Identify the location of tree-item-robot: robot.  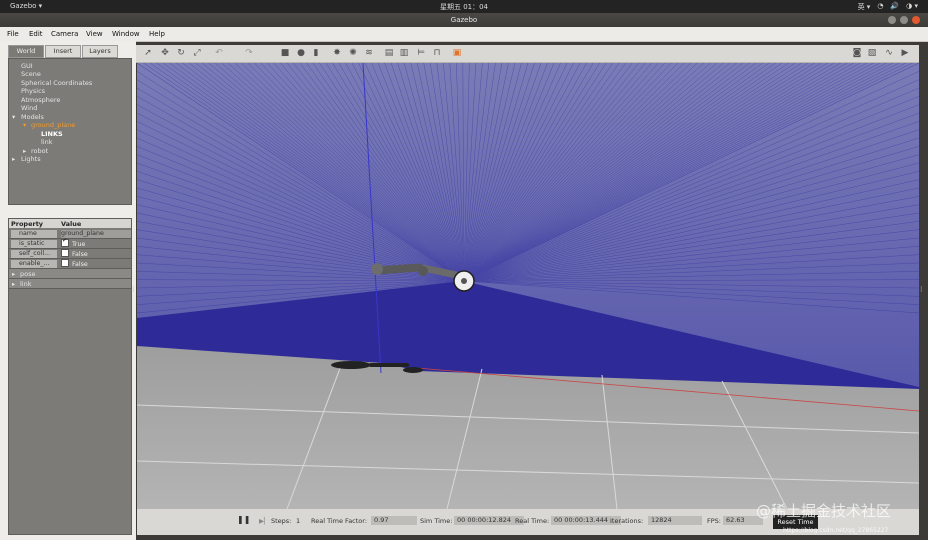
(39, 151).